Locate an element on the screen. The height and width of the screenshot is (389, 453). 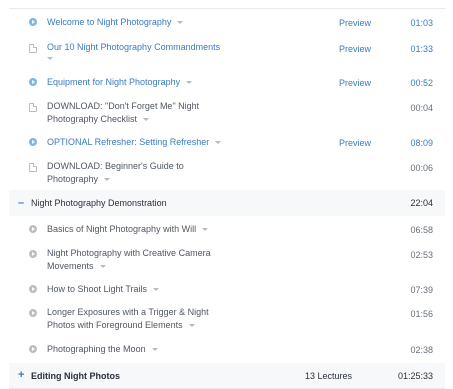
lecture-duration: 01:33 is located at coordinates (421, 49).